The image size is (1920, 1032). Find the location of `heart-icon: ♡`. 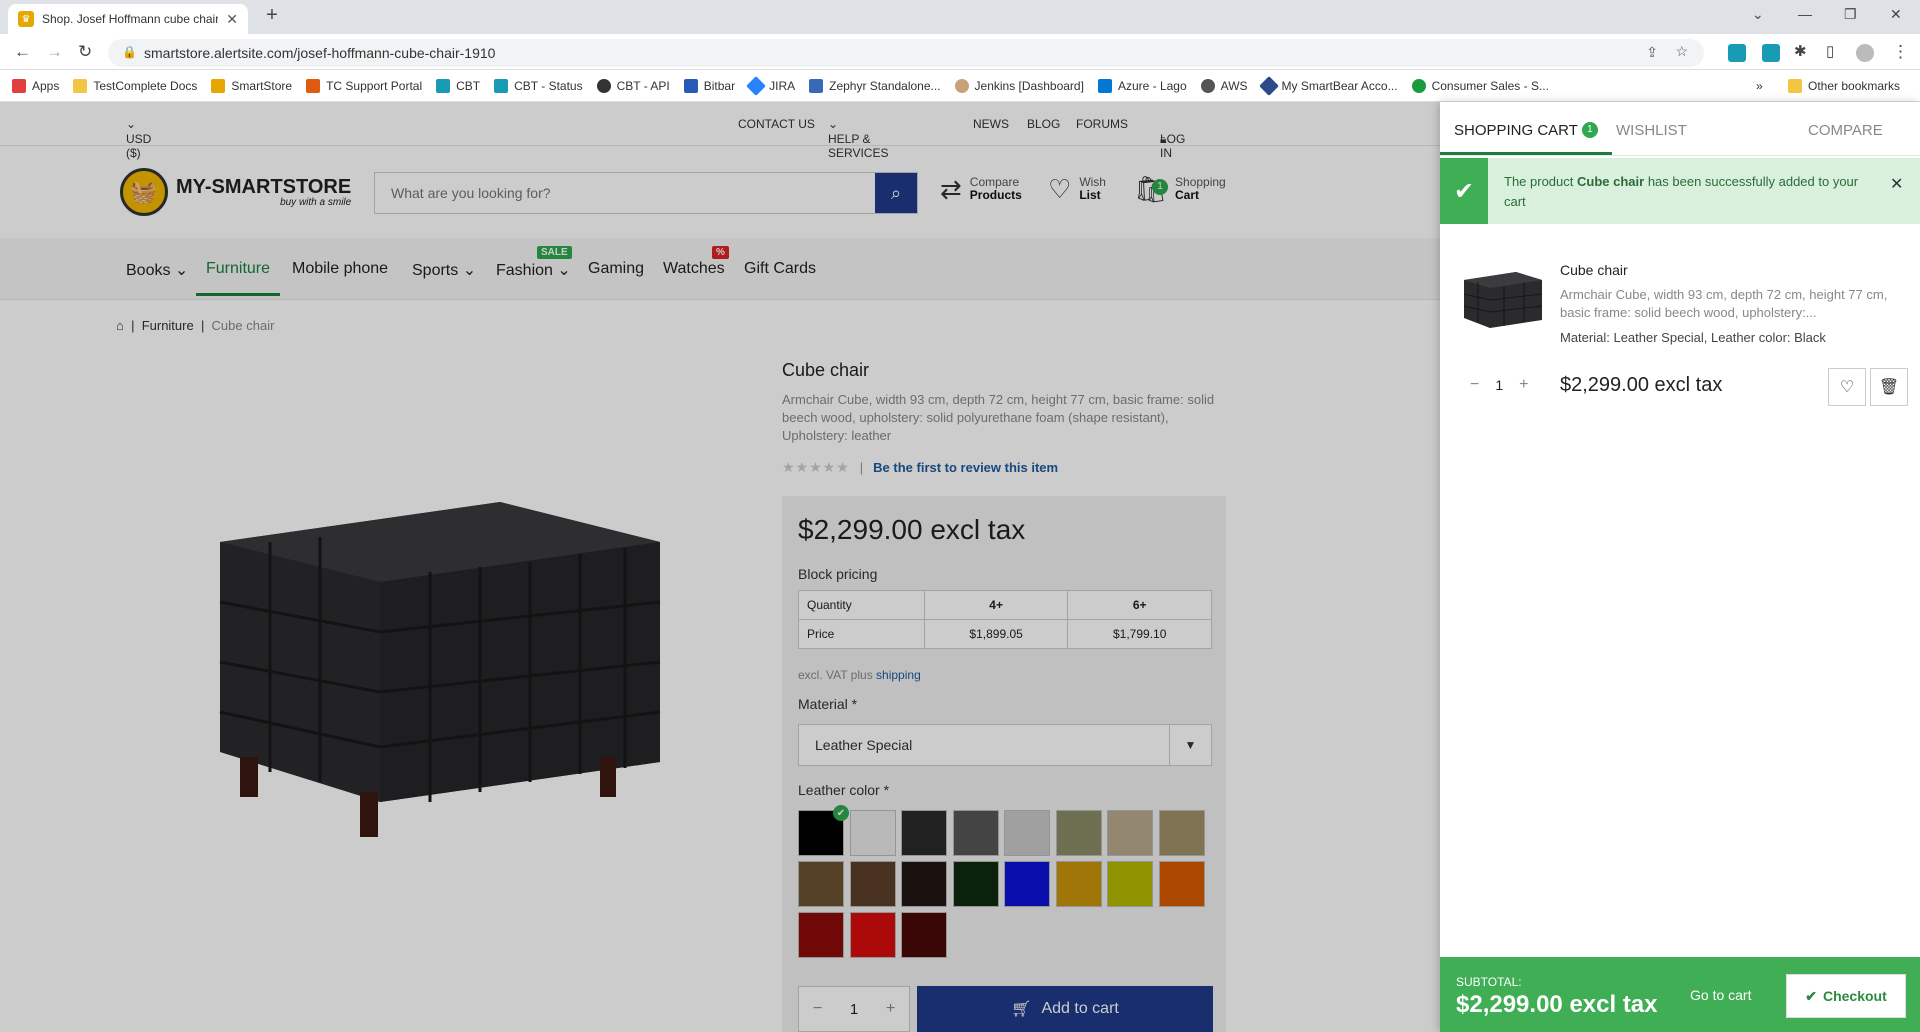

heart-icon: ♡ is located at coordinates (1847, 387).